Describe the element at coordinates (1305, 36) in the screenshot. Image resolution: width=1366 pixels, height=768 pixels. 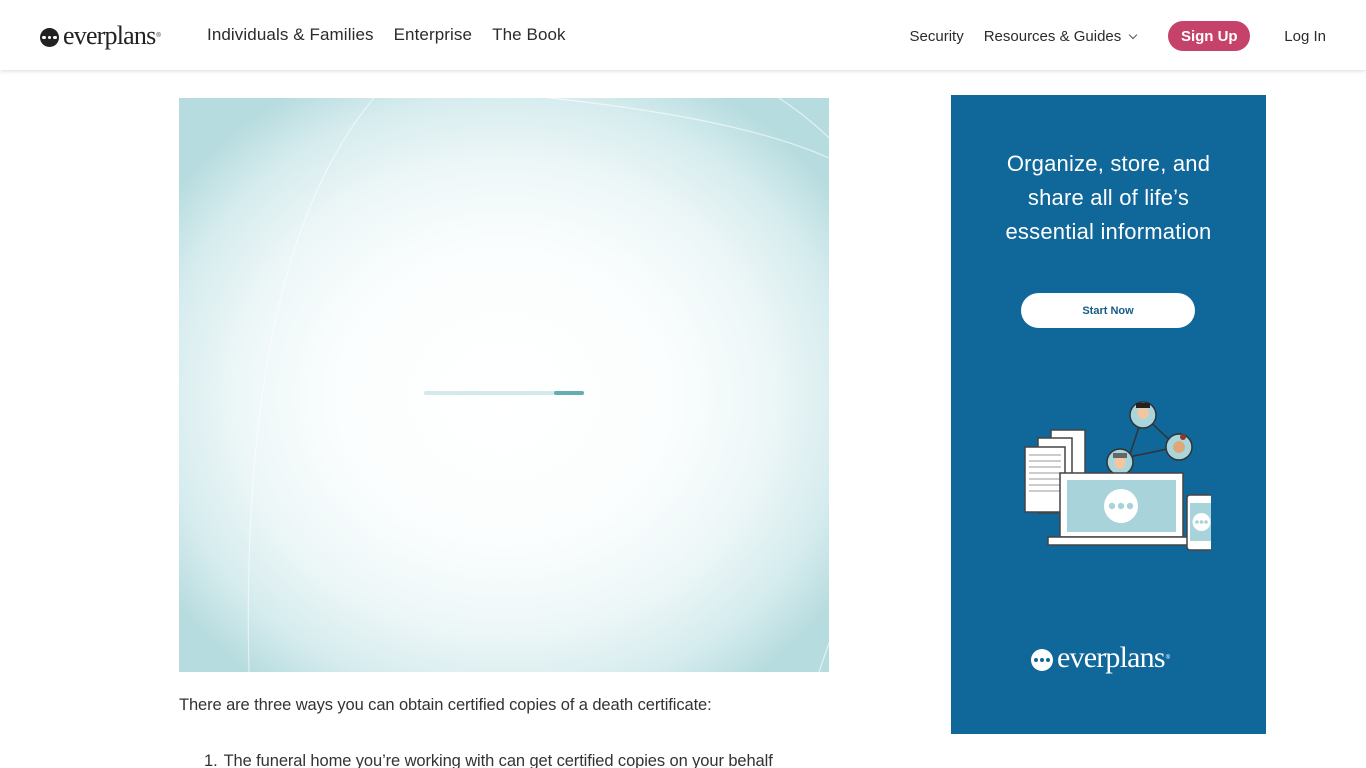
I see `log-in-link: Log In` at that location.